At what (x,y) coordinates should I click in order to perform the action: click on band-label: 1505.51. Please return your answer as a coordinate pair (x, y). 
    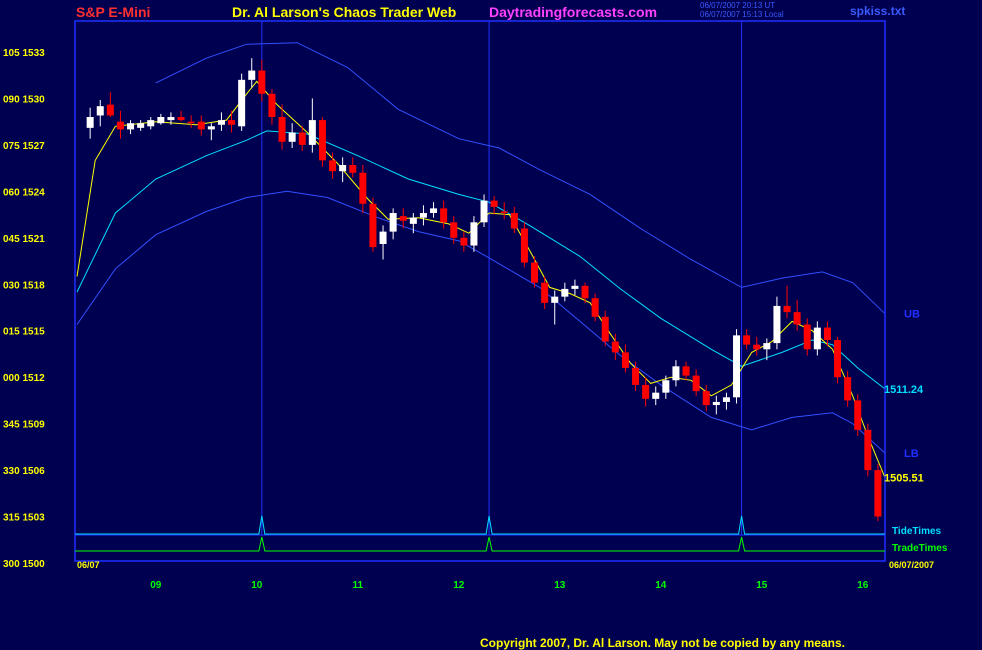
    Looking at the image, I should click on (904, 479).